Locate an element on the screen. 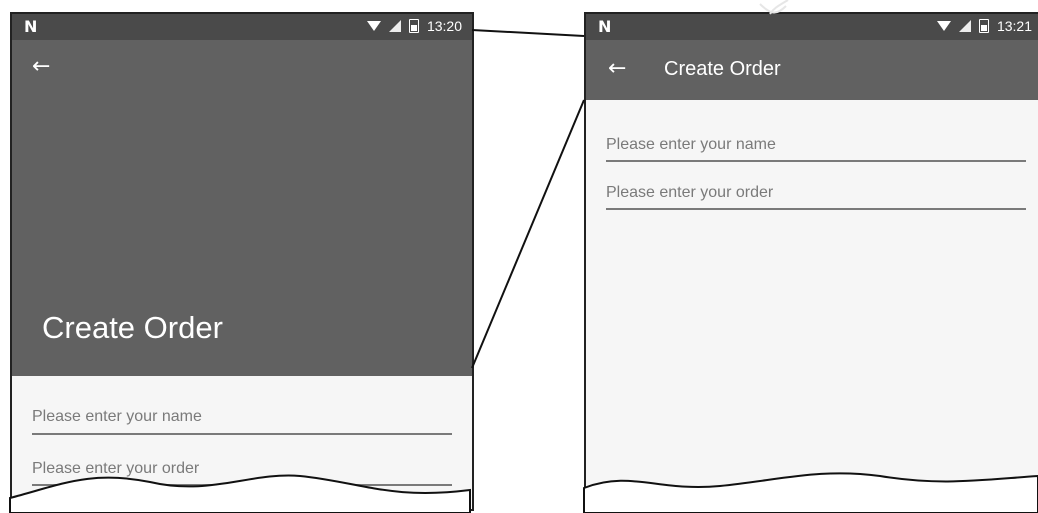 The height and width of the screenshot is (513, 1038). right-torn-edge is located at coordinates (810, 492).